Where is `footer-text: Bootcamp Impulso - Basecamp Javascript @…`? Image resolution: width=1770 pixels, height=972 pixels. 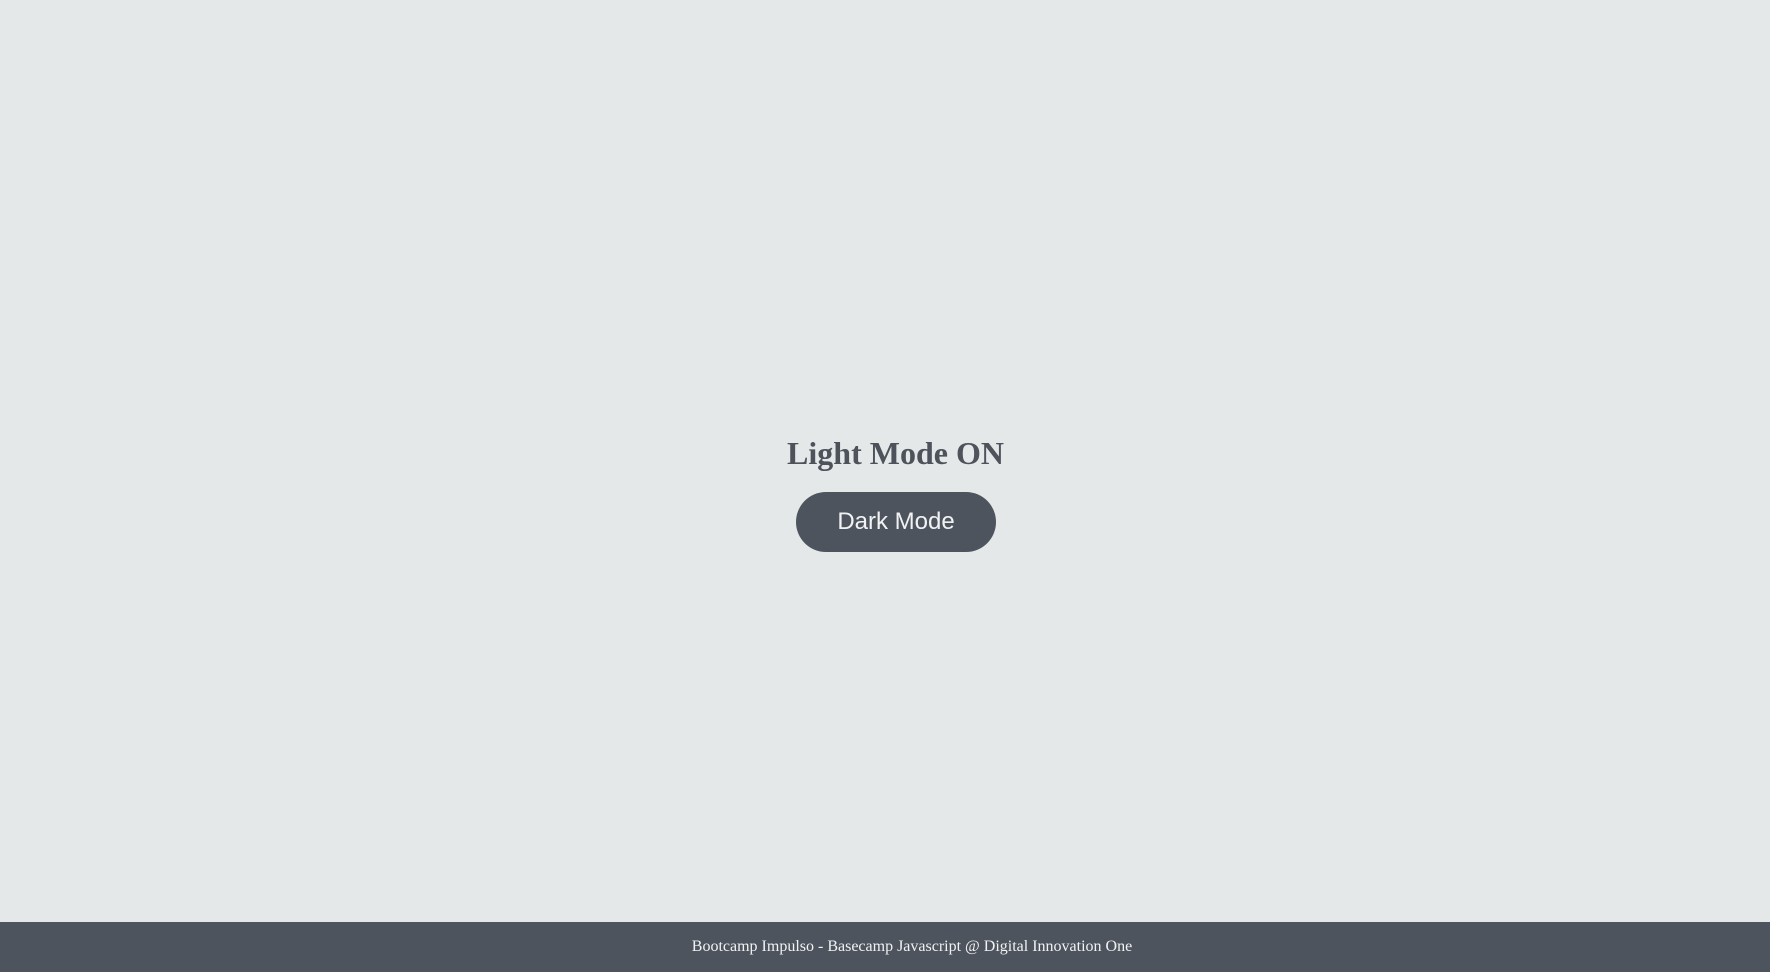 footer-text: Bootcamp Impulso - Basecamp Javascript @… is located at coordinates (912, 946).